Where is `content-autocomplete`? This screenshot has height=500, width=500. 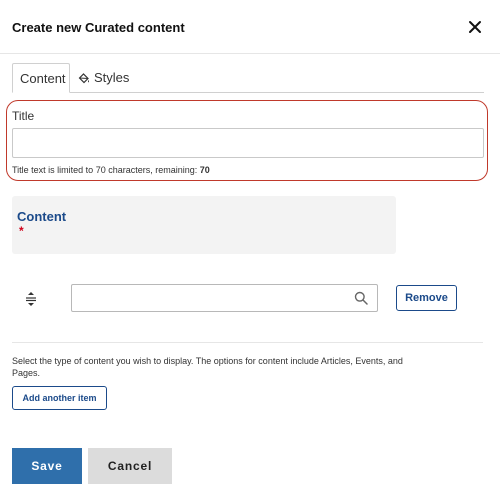
content-autocomplete is located at coordinates (224, 298).